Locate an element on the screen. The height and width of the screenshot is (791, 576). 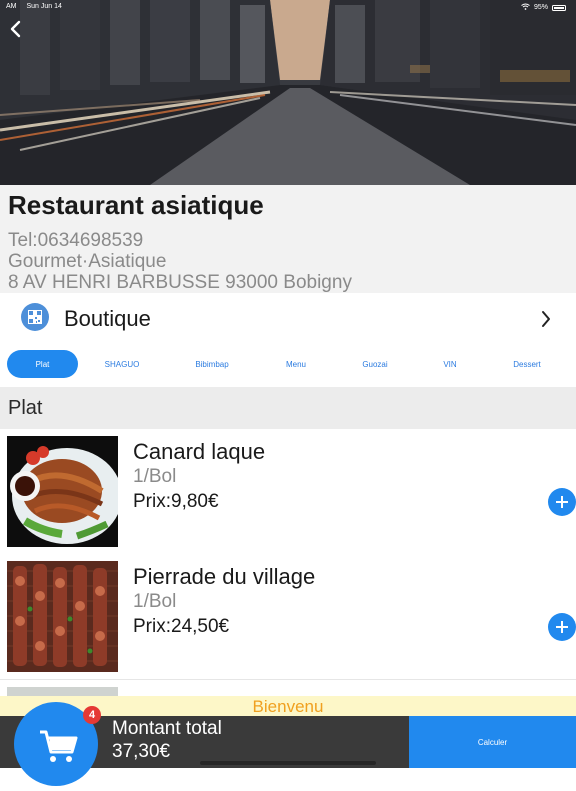
dish-image-partial is located at coordinates (62, 691).